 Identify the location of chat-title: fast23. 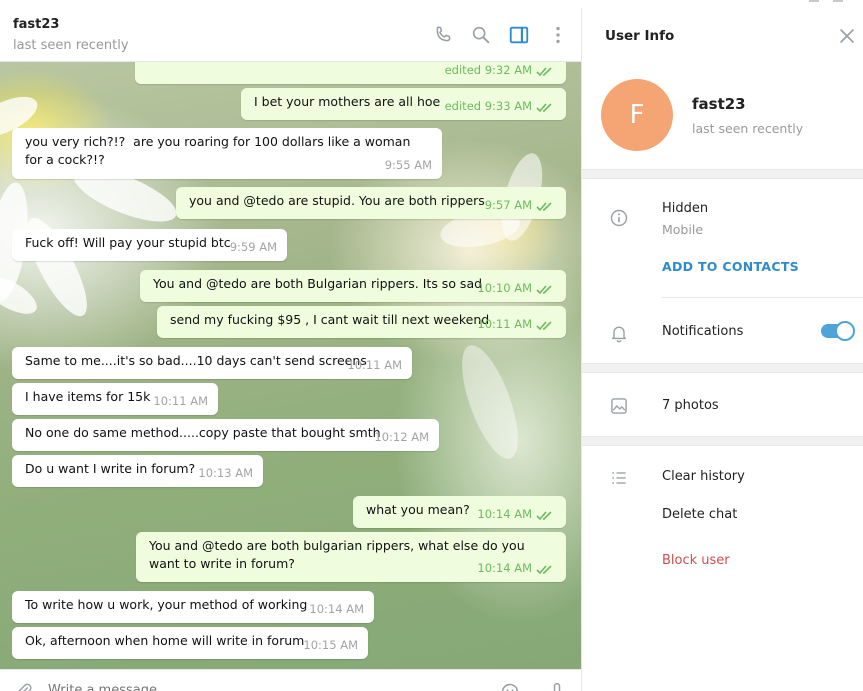
(36, 24).